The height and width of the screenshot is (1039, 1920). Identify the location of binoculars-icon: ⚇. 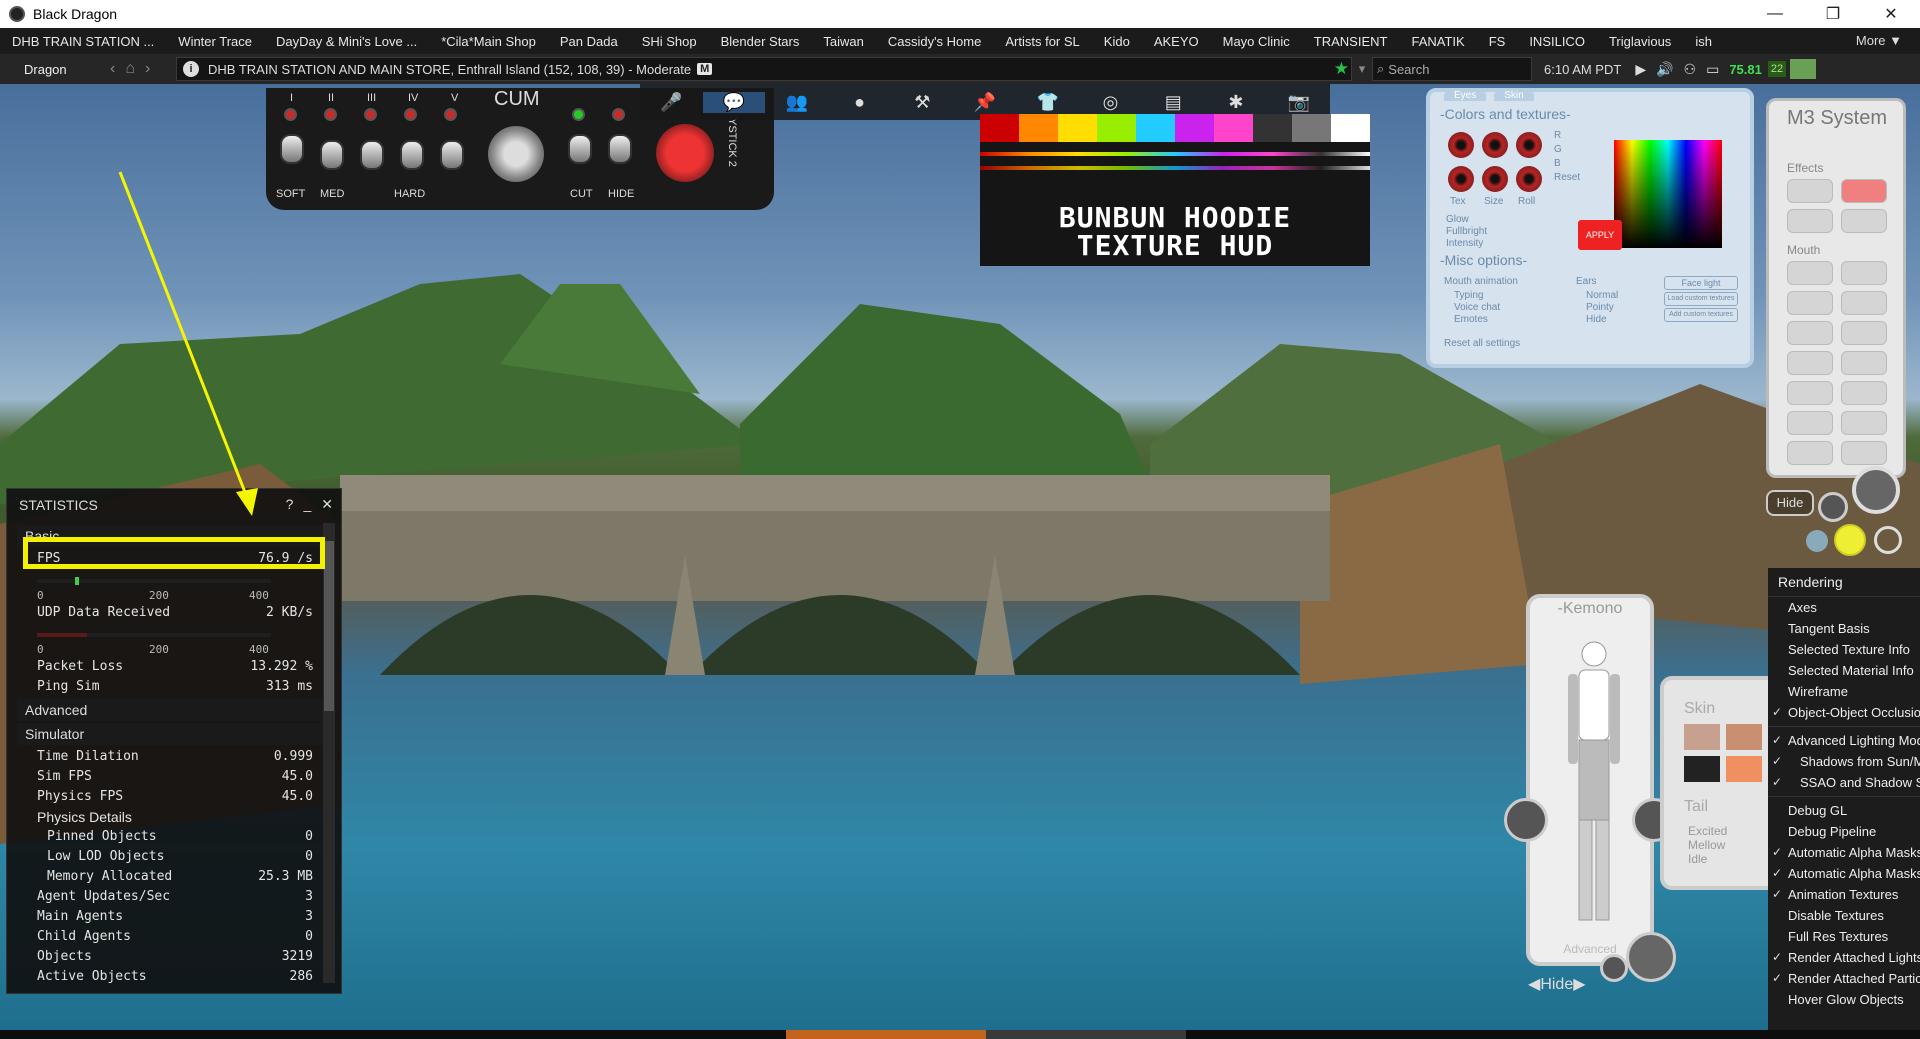
(1690, 69).